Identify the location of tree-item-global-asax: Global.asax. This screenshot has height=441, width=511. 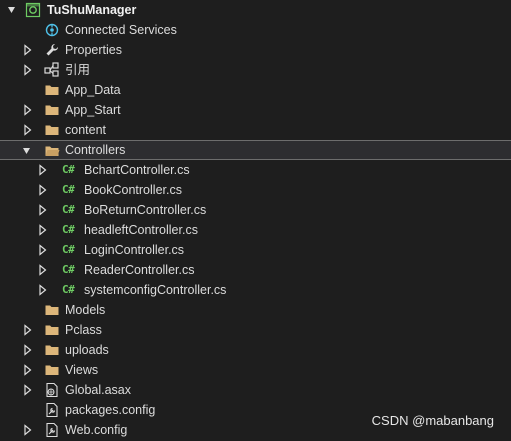
(255, 390).